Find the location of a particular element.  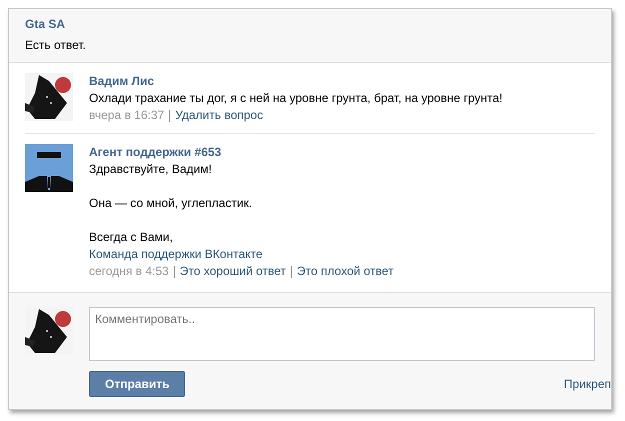

message-text: Здравствуйте, Вадим! is located at coordinates (151, 169).